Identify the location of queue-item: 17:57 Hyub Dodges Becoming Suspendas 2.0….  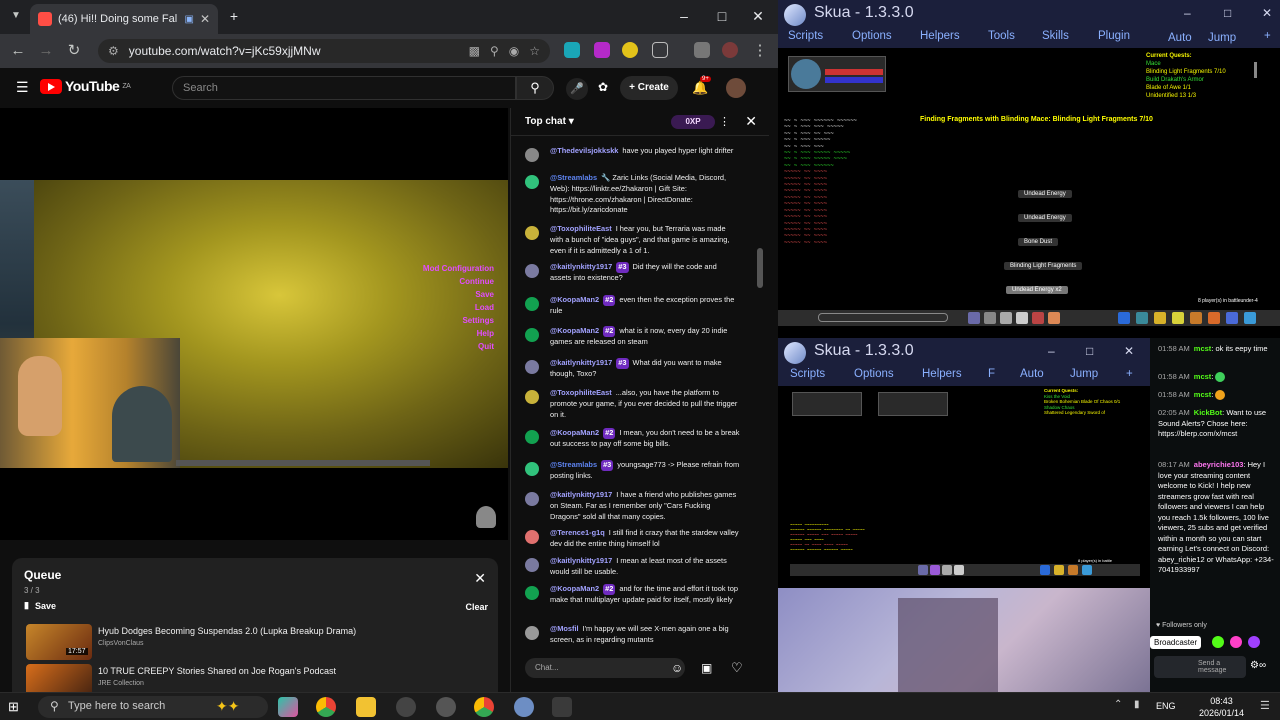
(256, 642).